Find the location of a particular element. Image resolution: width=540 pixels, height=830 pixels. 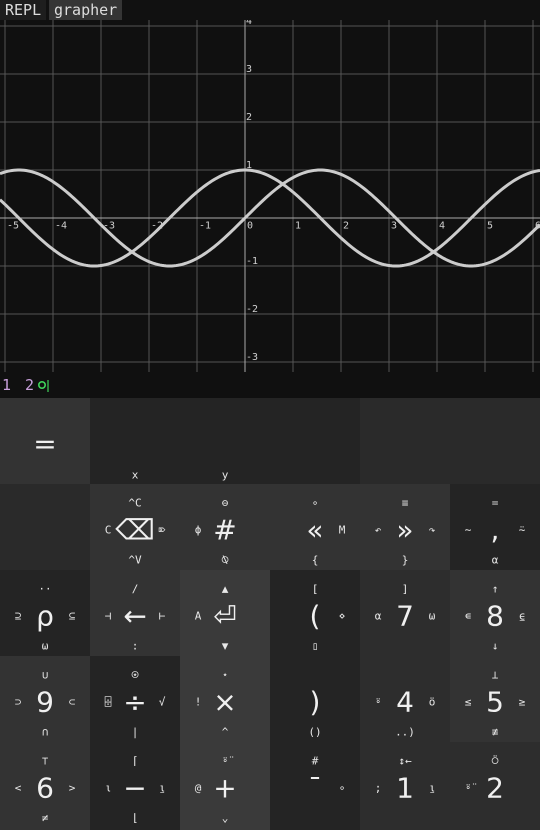

key-swipe-right-label: ⊢ is located at coordinates (162, 616).